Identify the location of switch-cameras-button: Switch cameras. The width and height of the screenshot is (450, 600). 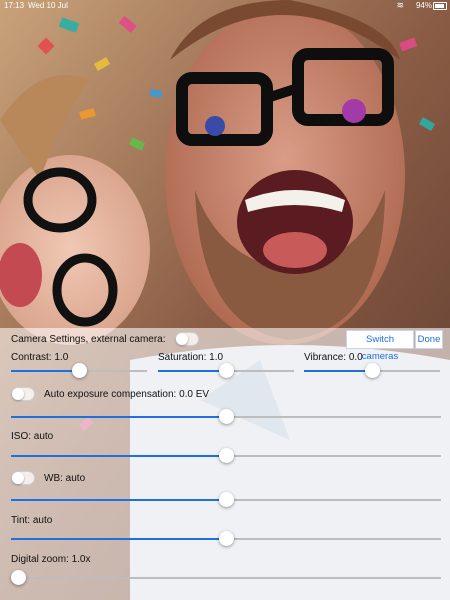
(380, 346).